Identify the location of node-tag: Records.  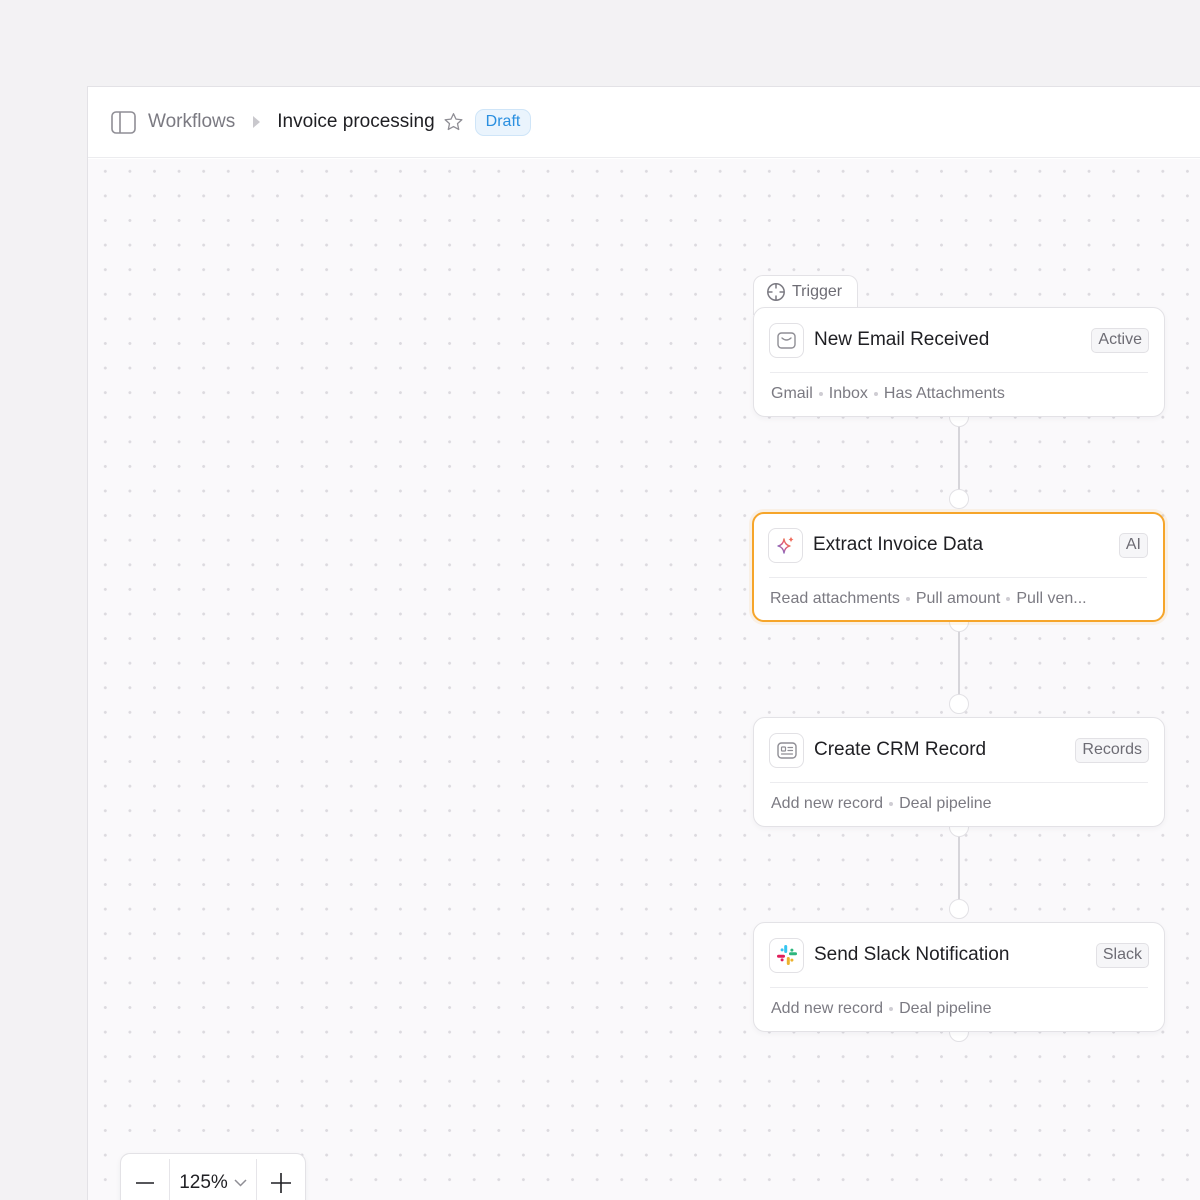
(1112, 750).